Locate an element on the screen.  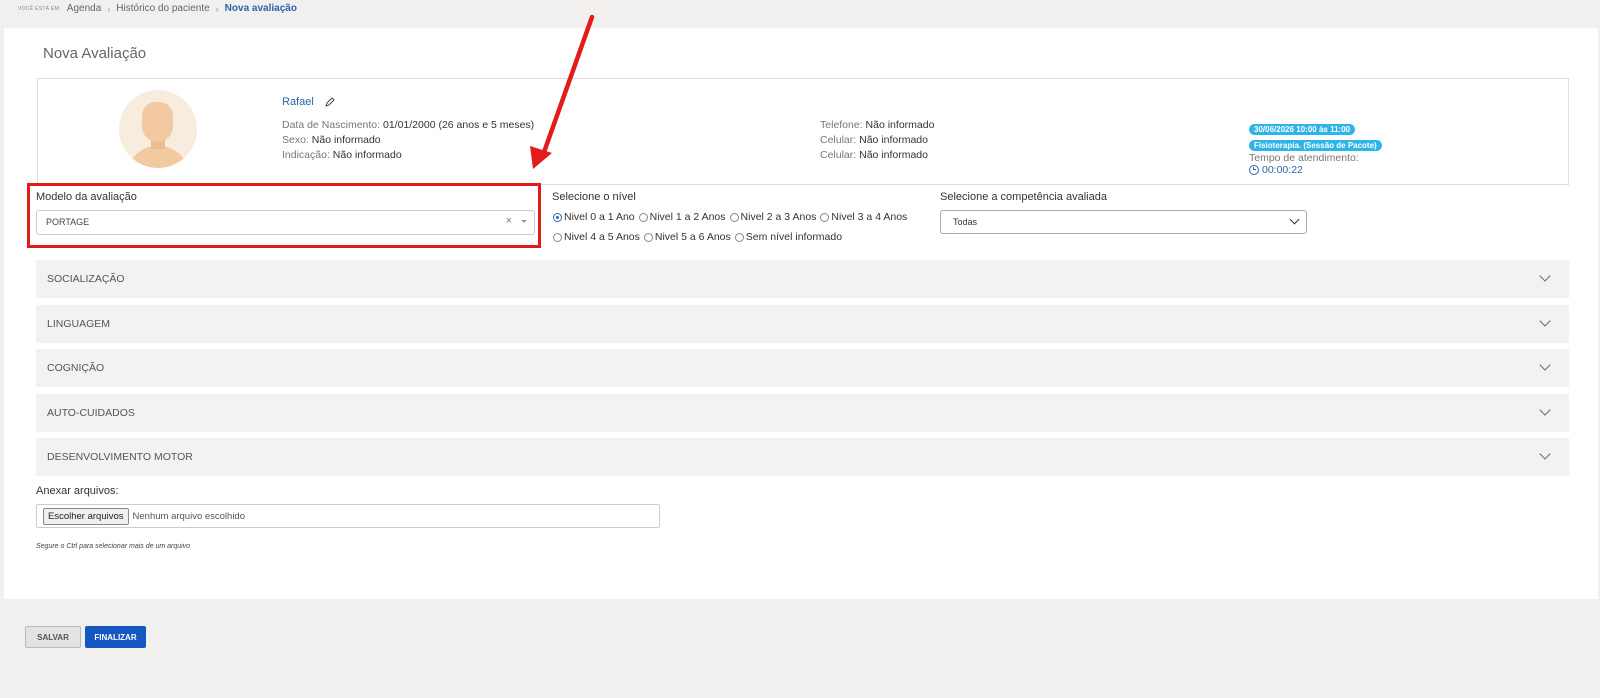
finish-button: FINALIZAR is located at coordinates (115, 637).